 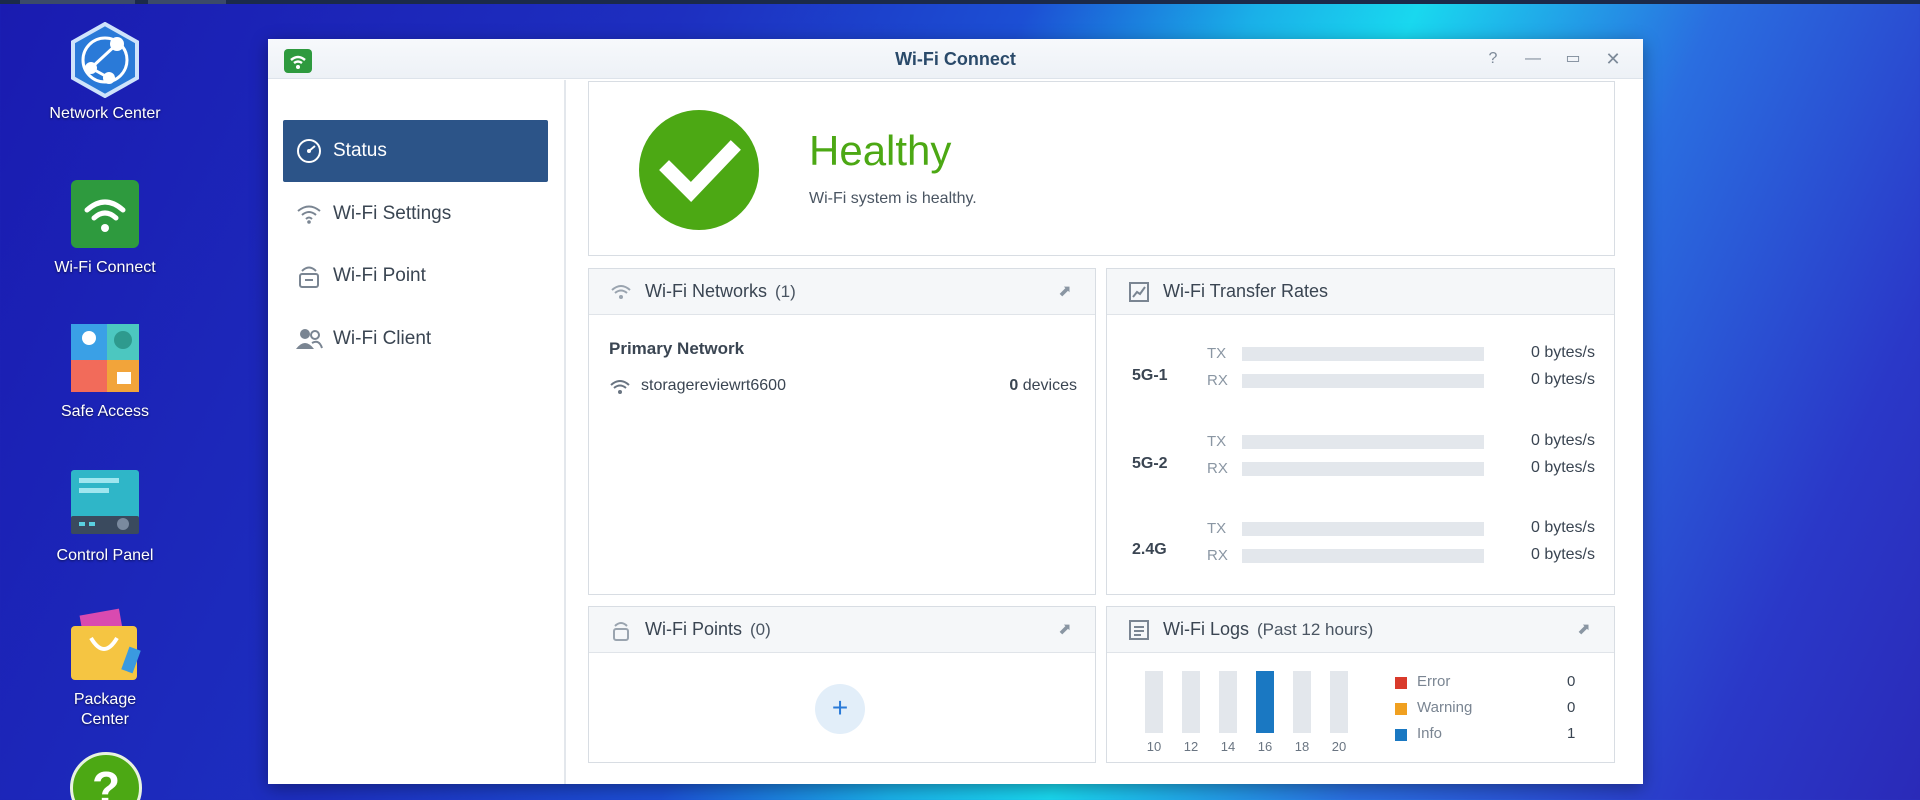 What do you see at coordinates (106, 776) in the screenshot?
I see `help-icon: ?` at bounding box center [106, 776].